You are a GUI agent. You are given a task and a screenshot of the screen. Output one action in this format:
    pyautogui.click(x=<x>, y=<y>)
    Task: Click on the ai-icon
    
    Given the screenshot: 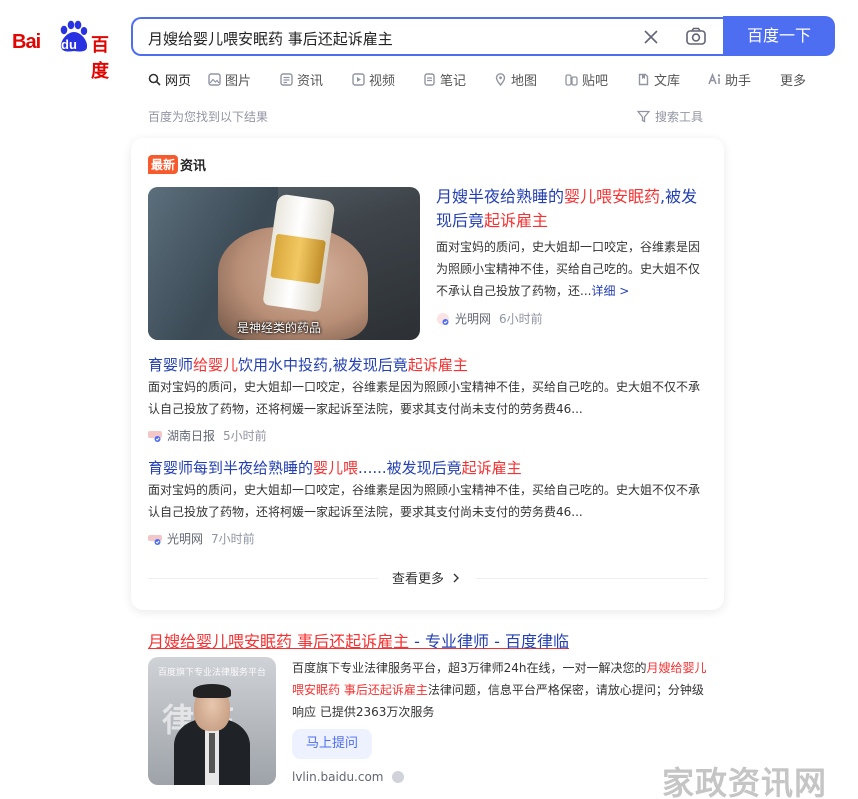 What is the action you would take?
    pyautogui.click(x=714, y=78)
    